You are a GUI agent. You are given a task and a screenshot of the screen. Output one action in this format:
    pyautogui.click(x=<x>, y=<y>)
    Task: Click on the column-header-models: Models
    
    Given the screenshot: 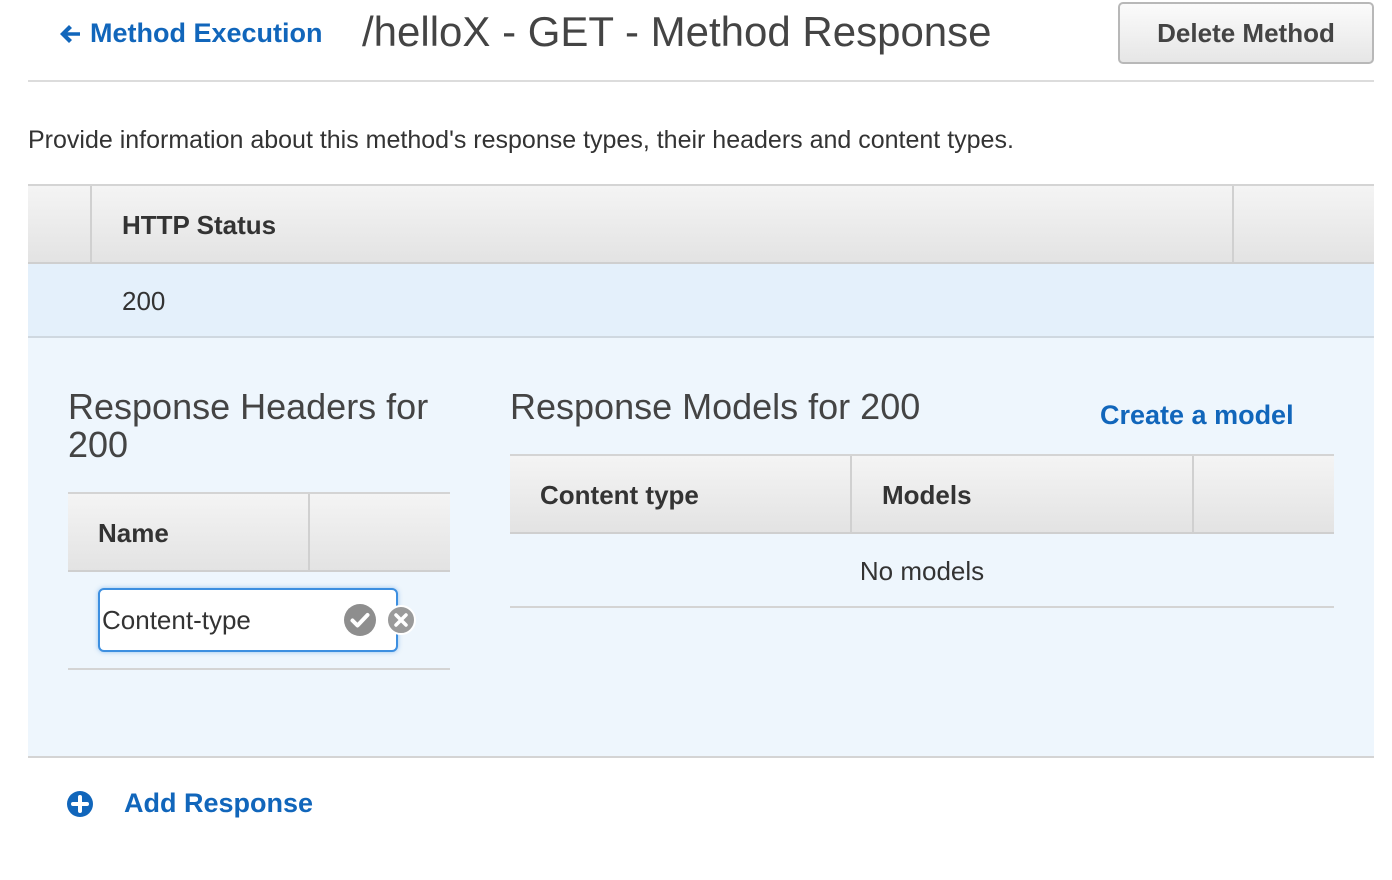 What is the action you would take?
    pyautogui.click(x=927, y=495)
    